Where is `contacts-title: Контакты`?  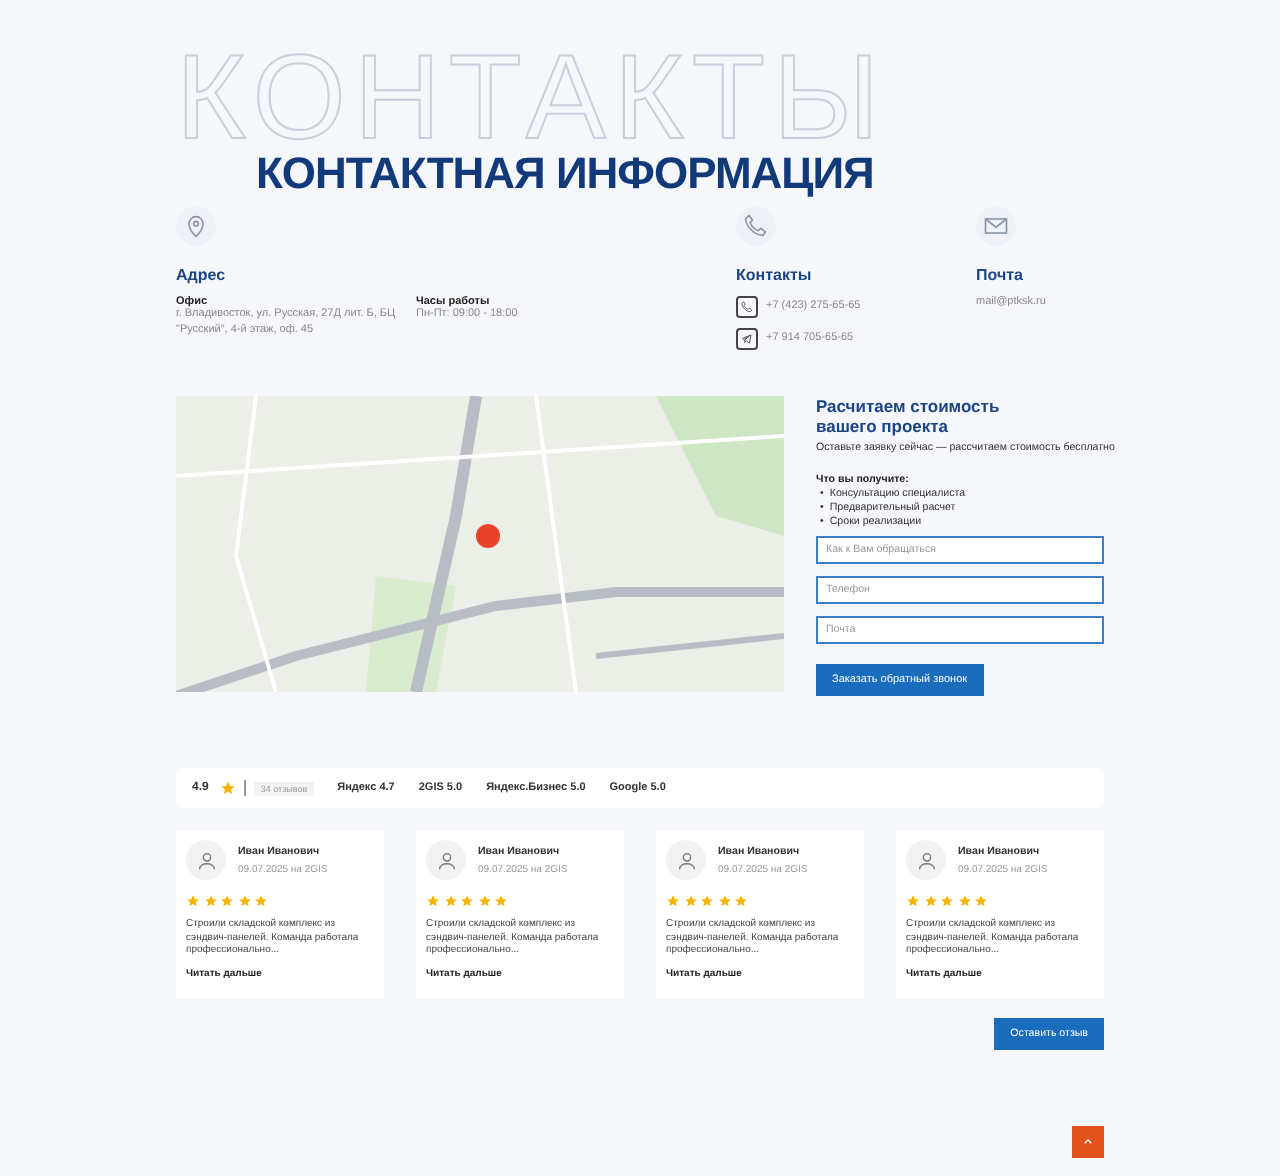 contacts-title: Контакты is located at coordinates (775, 275).